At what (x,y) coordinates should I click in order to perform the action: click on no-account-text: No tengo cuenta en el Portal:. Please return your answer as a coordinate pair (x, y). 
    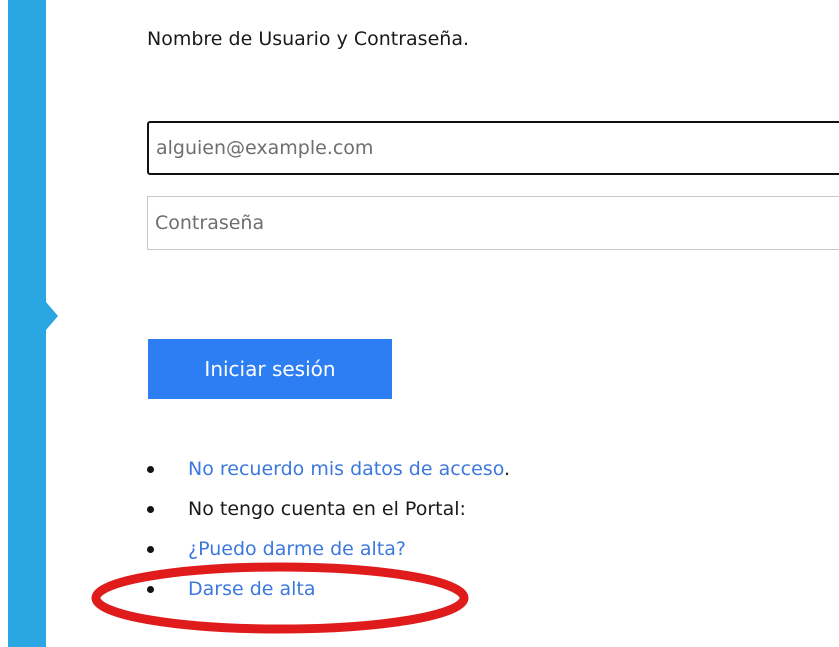
    Looking at the image, I should click on (327, 509).